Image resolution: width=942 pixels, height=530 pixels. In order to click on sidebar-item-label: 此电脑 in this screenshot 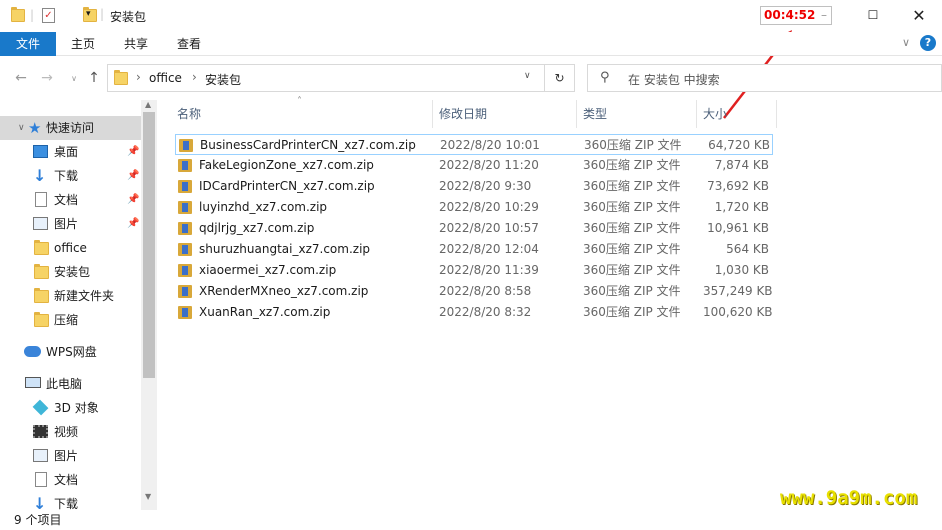, I will do `click(64, 384)`.